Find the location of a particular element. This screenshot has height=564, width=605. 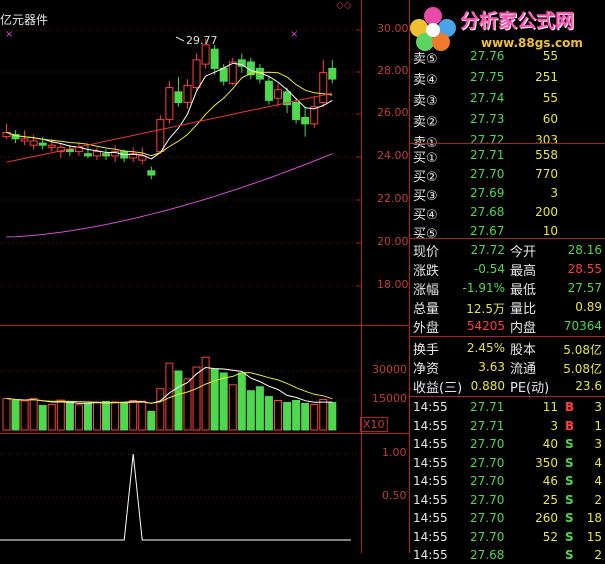

volume-panel-border is located at coordinates (204, 325).